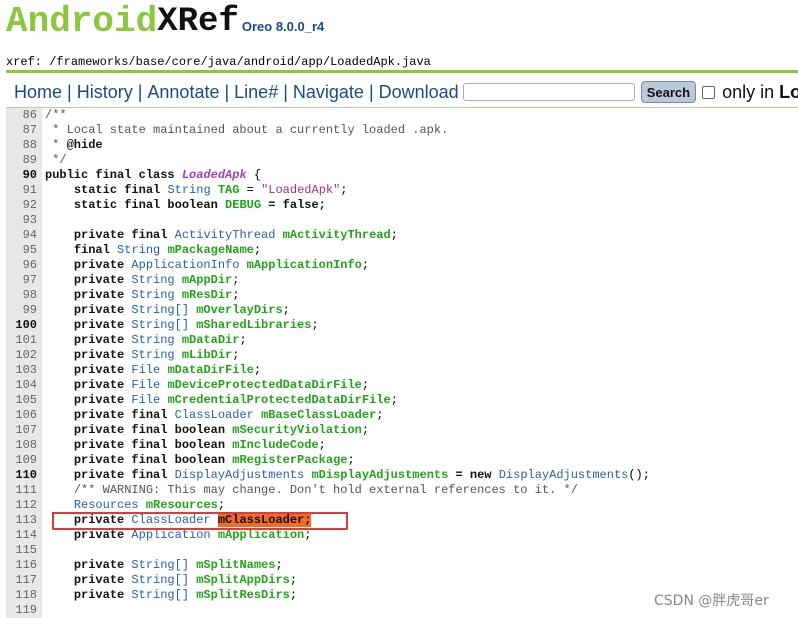  I want to click on field-link: mSplitResDirs, so click(243, 595).